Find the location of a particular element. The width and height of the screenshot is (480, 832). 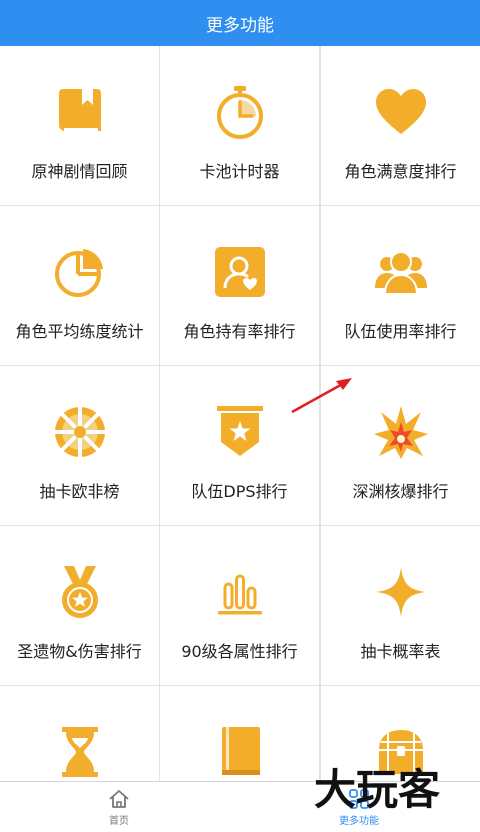

feature-label: 队伍使用率排行 is located at coordinates (400, 331).